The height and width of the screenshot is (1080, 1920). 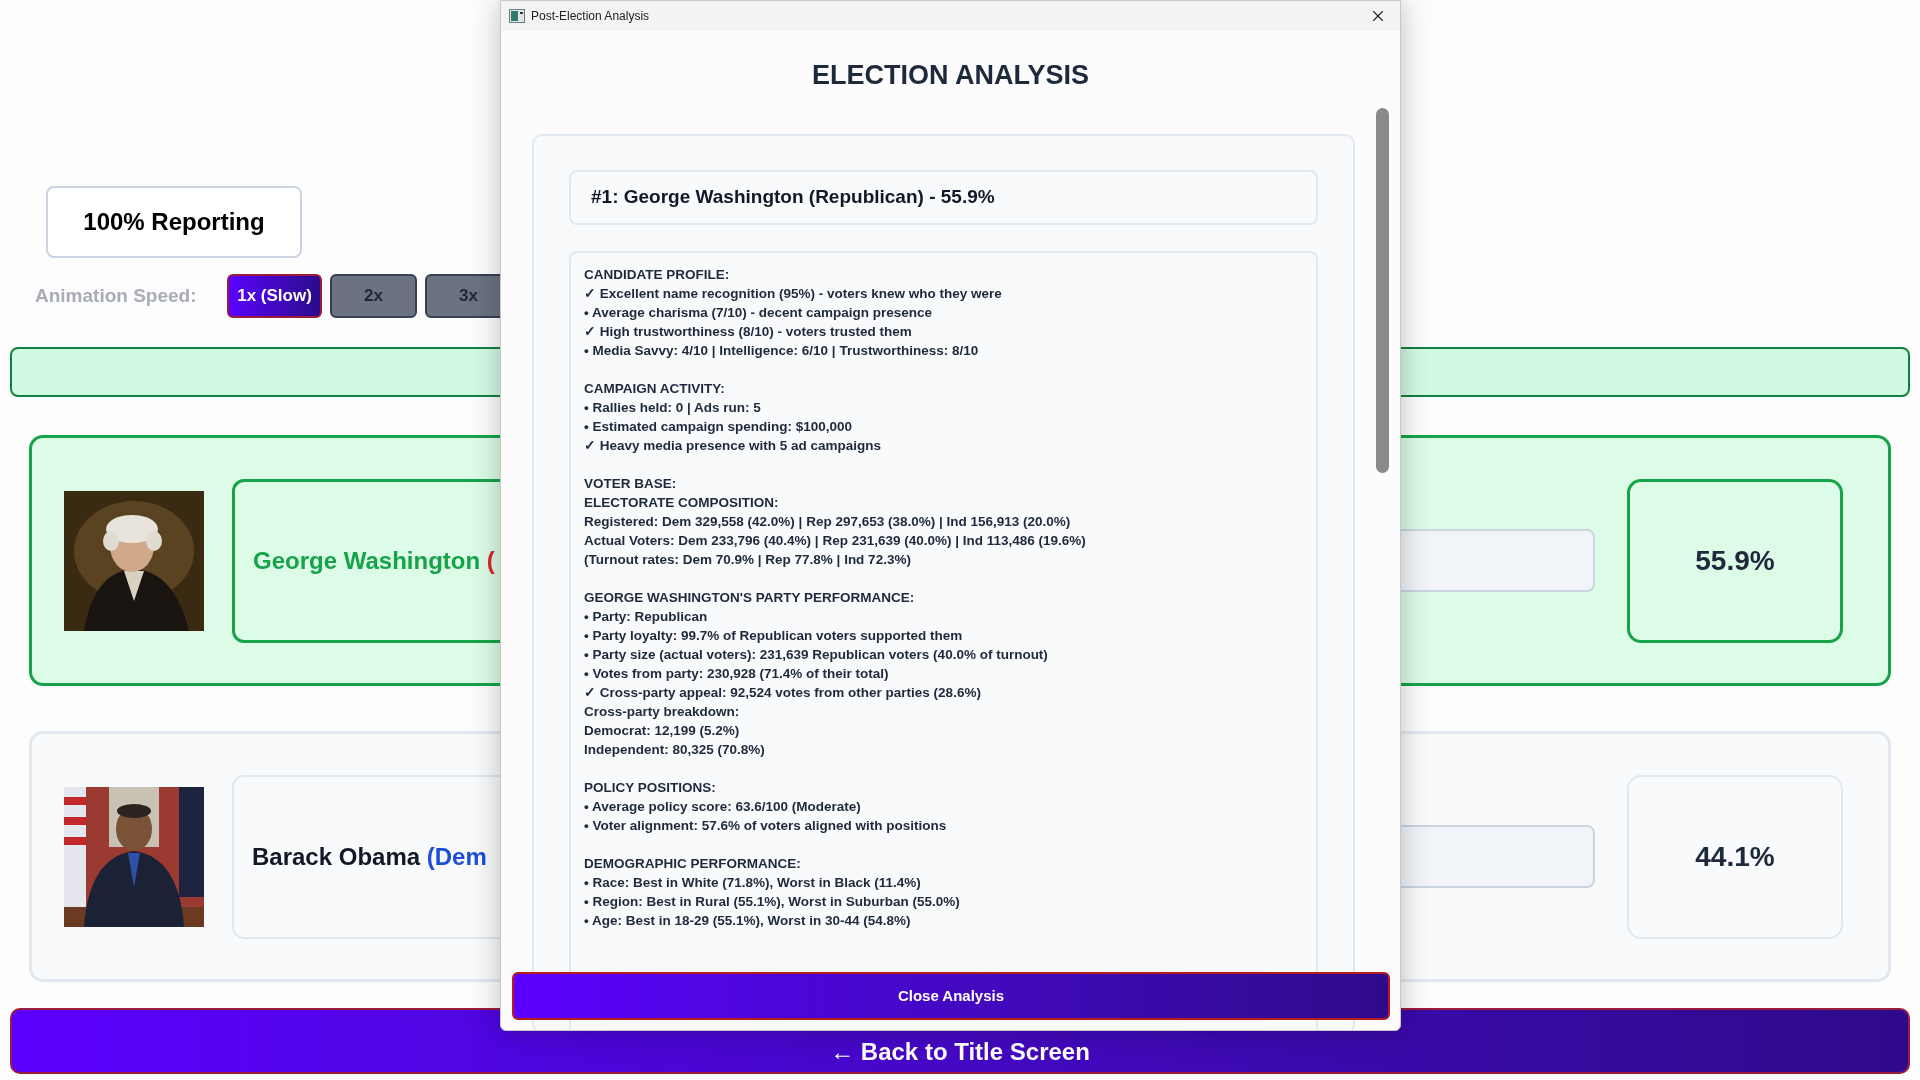 I want to click on analysis-line: ✓ High trustworthiness (8/10) - voters trusted them, so click(x=748, y=331).